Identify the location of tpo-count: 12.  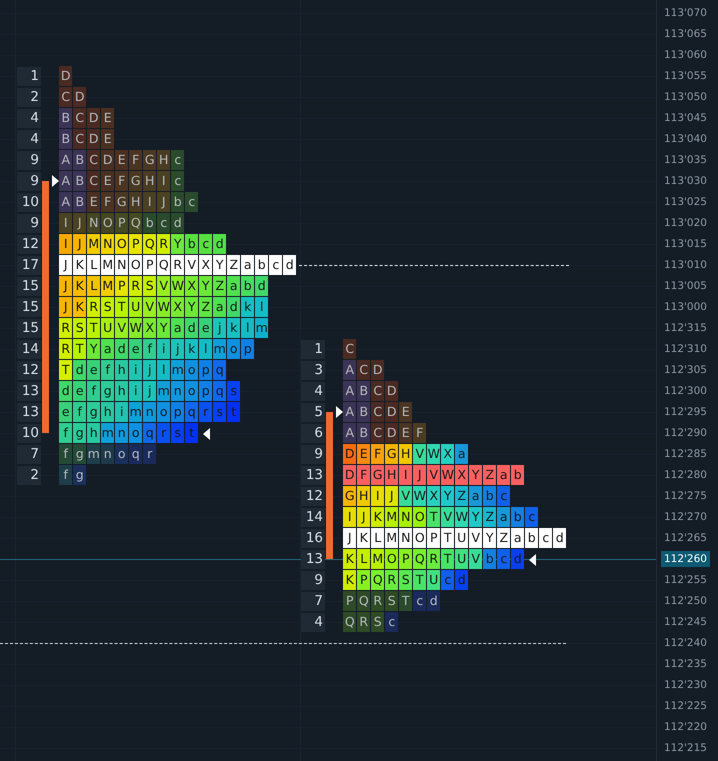
(29, 370).